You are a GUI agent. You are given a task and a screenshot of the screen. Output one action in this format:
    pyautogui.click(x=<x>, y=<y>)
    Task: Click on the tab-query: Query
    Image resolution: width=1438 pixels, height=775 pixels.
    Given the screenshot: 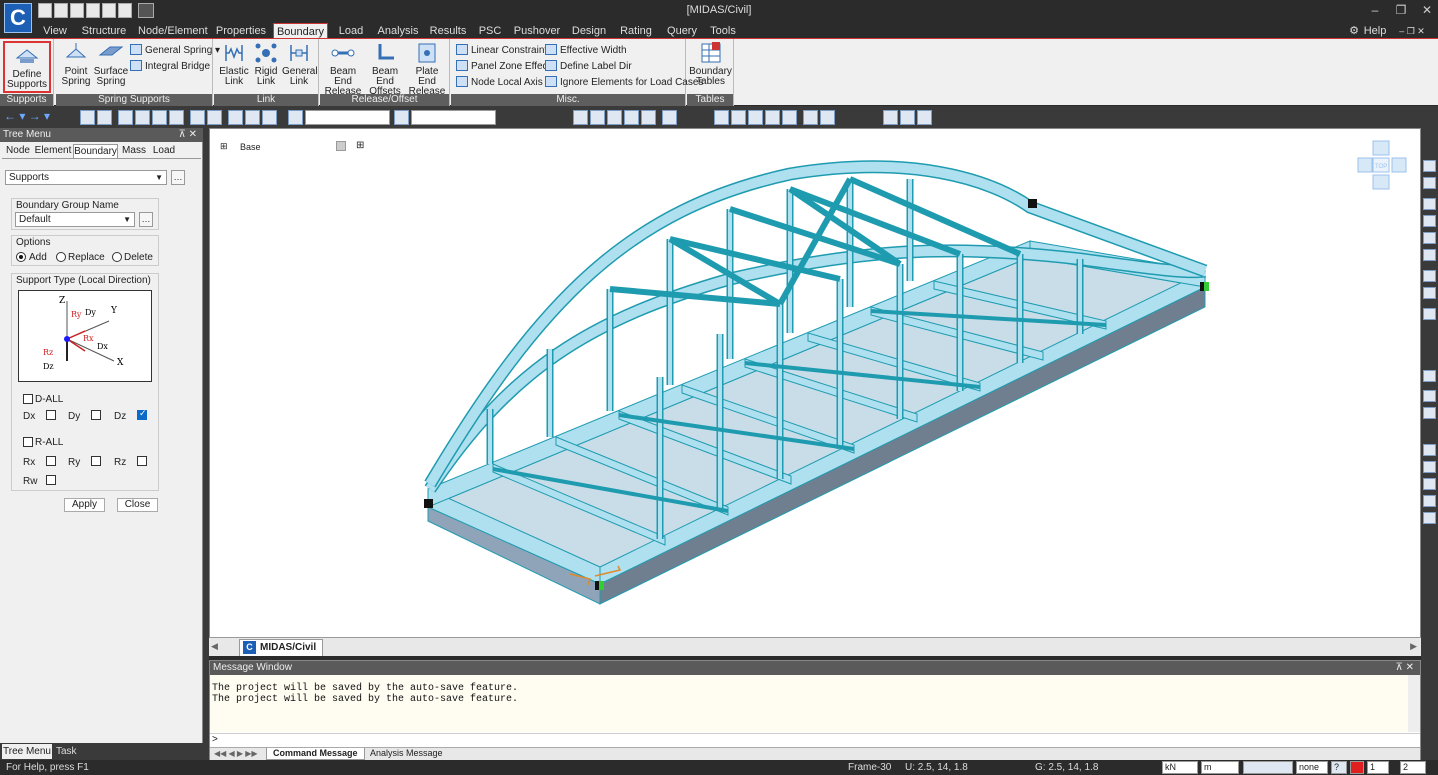 What is the action you would take?
    pyautogui.click(x=682, y=31)
    